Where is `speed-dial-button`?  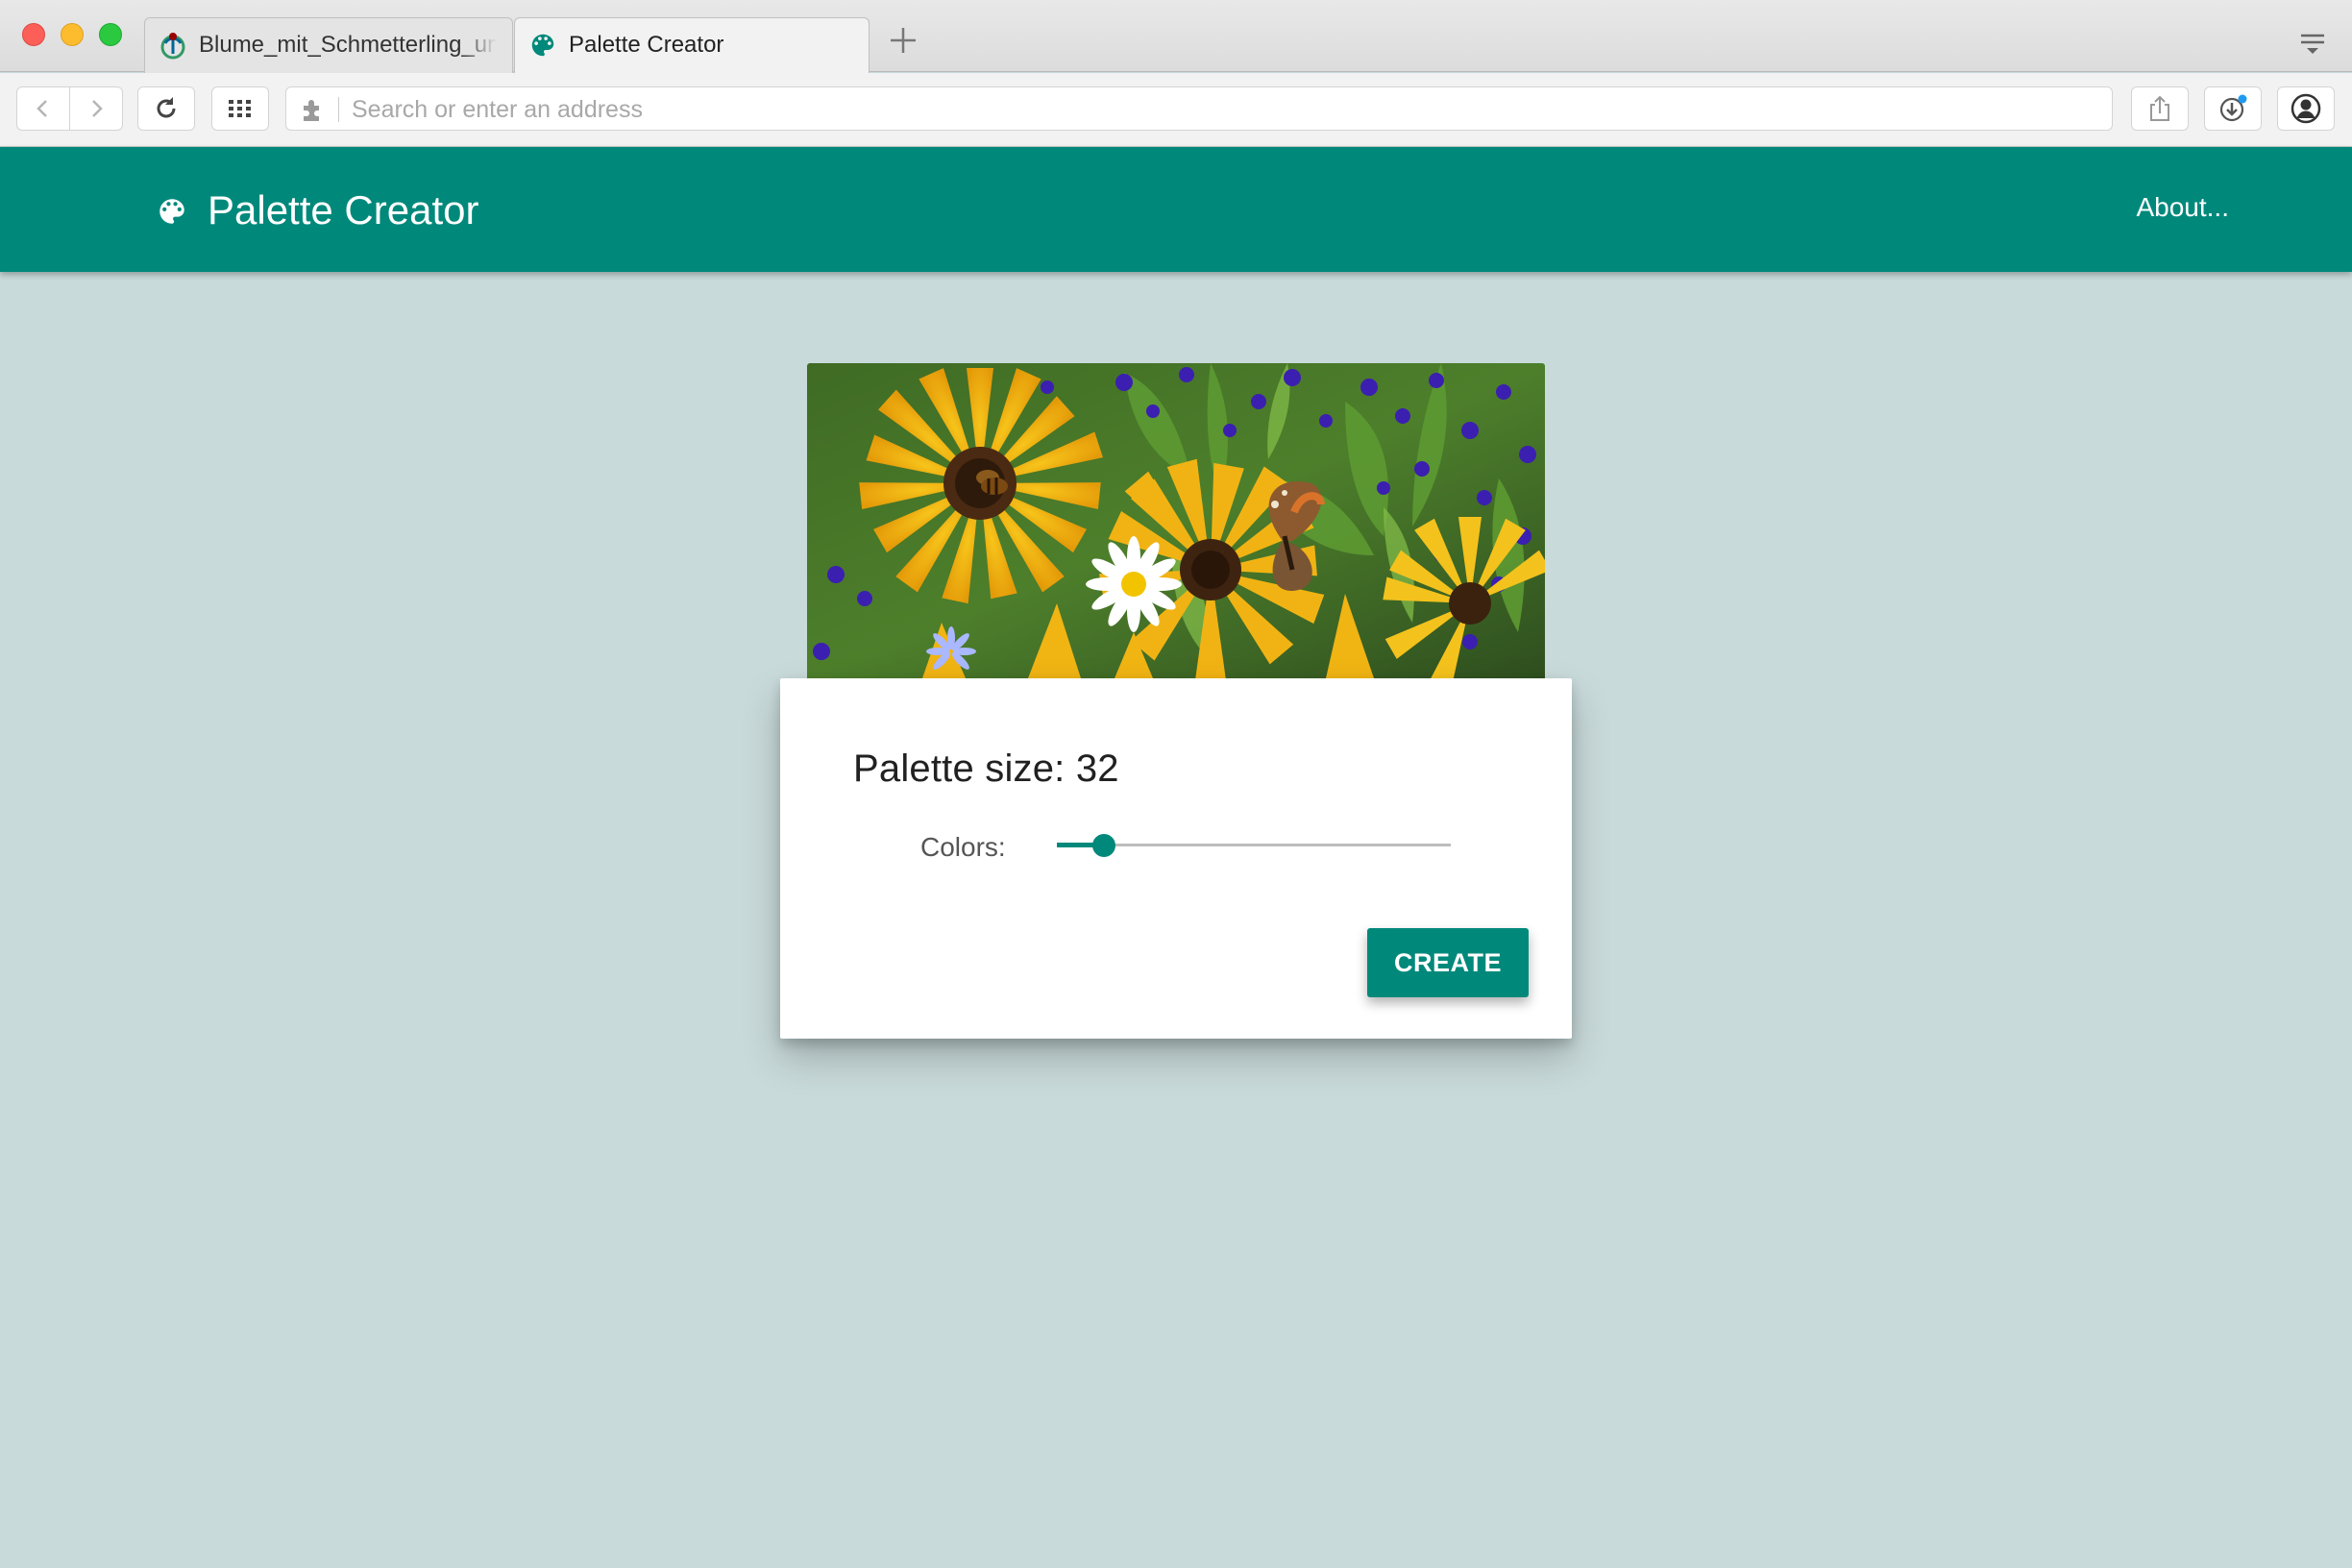 speed-dial-button is located at coordinates (240, 108).